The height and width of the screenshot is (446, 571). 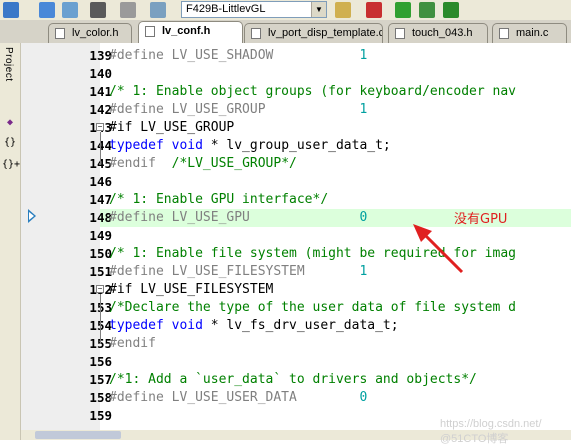 I want to click on code-line: 152−#if LV_USE_FILESYSTEM, so click(x=296, y=290).